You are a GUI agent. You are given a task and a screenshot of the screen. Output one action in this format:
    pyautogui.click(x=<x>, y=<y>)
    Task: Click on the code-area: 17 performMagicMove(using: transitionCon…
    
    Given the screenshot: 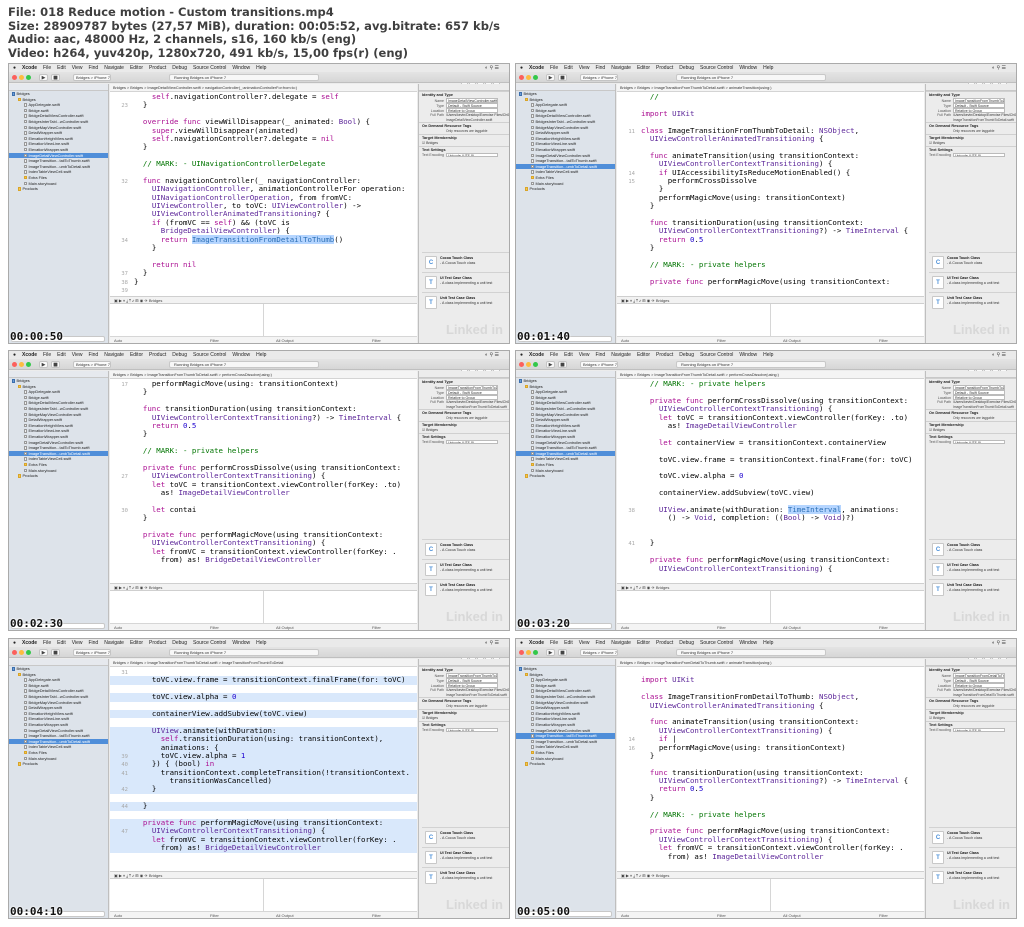 What is the action you would take?
    pyautogui.click(x=263, y=481)
    